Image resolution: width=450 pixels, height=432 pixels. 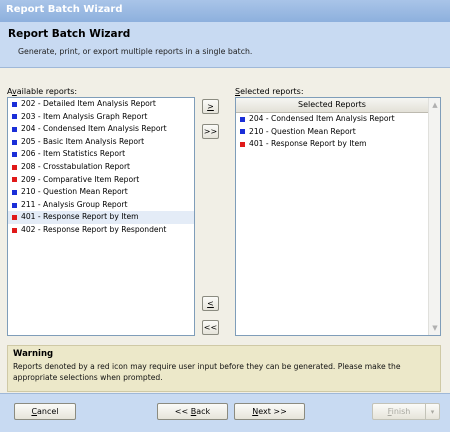 I want to click on list-item-label: 205 - Basic Item Analysis Report, so click(x=83, y=141).